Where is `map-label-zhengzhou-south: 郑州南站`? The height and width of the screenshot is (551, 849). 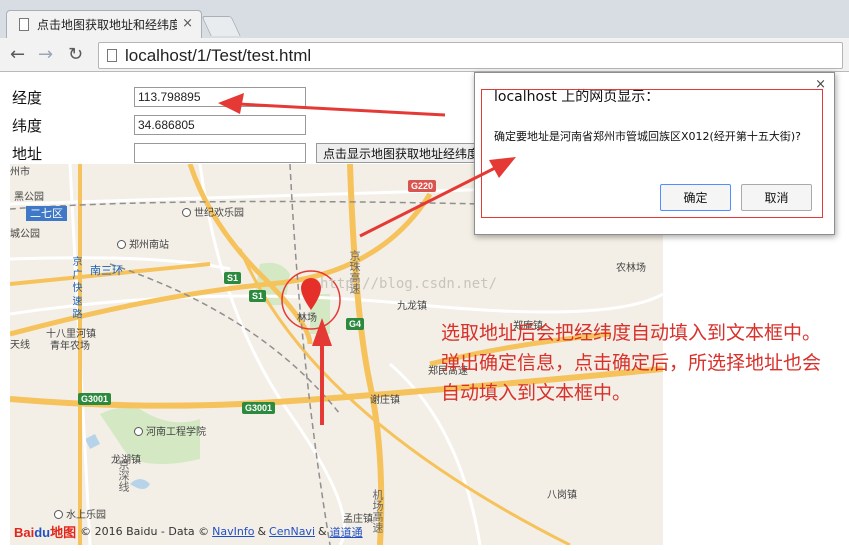
map-label-zhengzhou-south: 郑州南站 is located at coordinates (143, 243).